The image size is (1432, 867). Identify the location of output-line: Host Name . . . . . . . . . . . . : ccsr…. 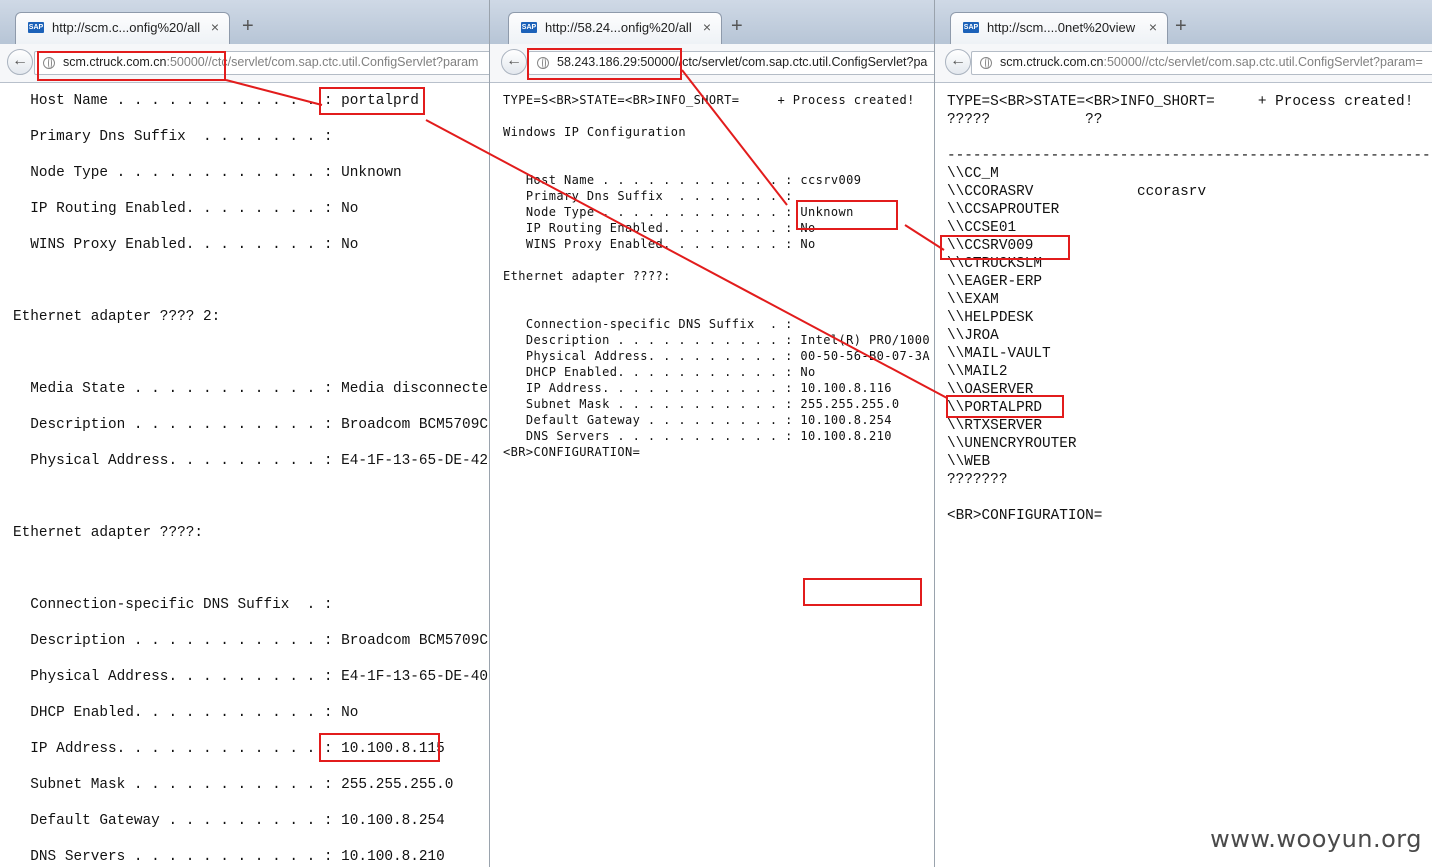
(682, 180).